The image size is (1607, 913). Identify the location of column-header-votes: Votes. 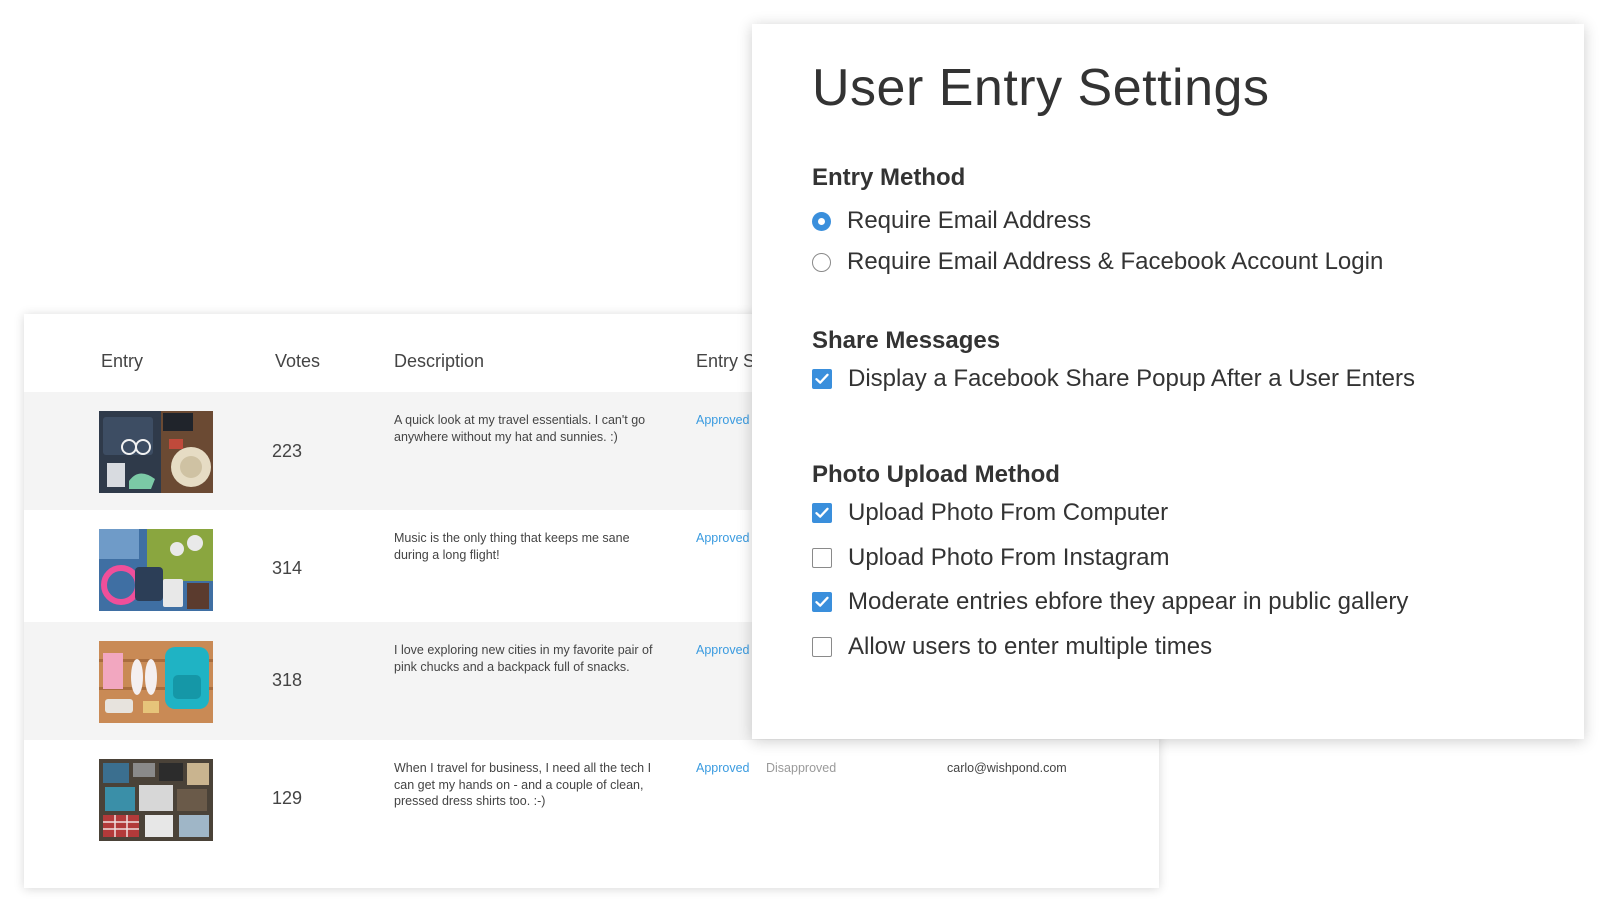
(297, 361).